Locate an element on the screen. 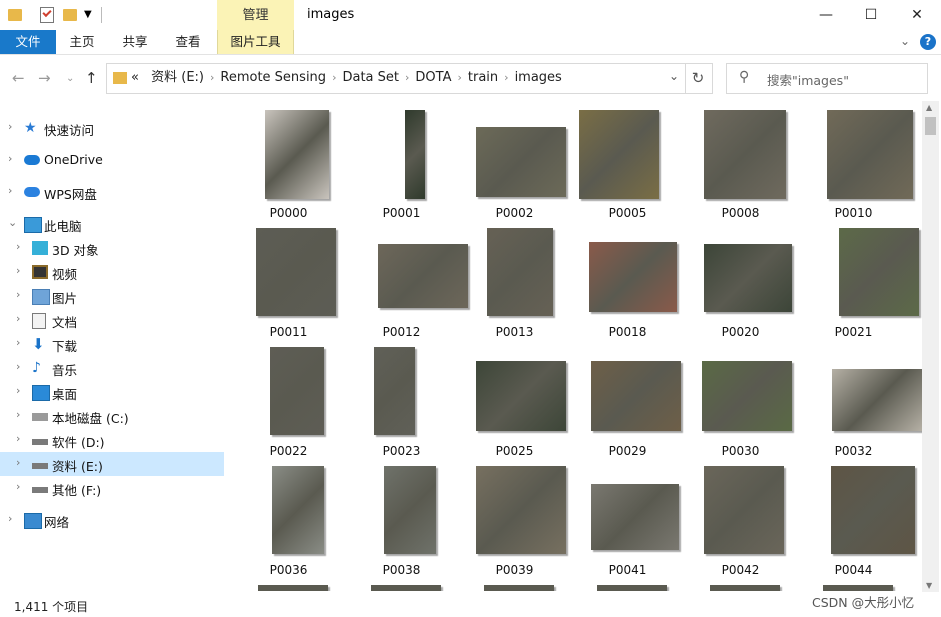  forward-icon: → is located at coordinates (44, 78).